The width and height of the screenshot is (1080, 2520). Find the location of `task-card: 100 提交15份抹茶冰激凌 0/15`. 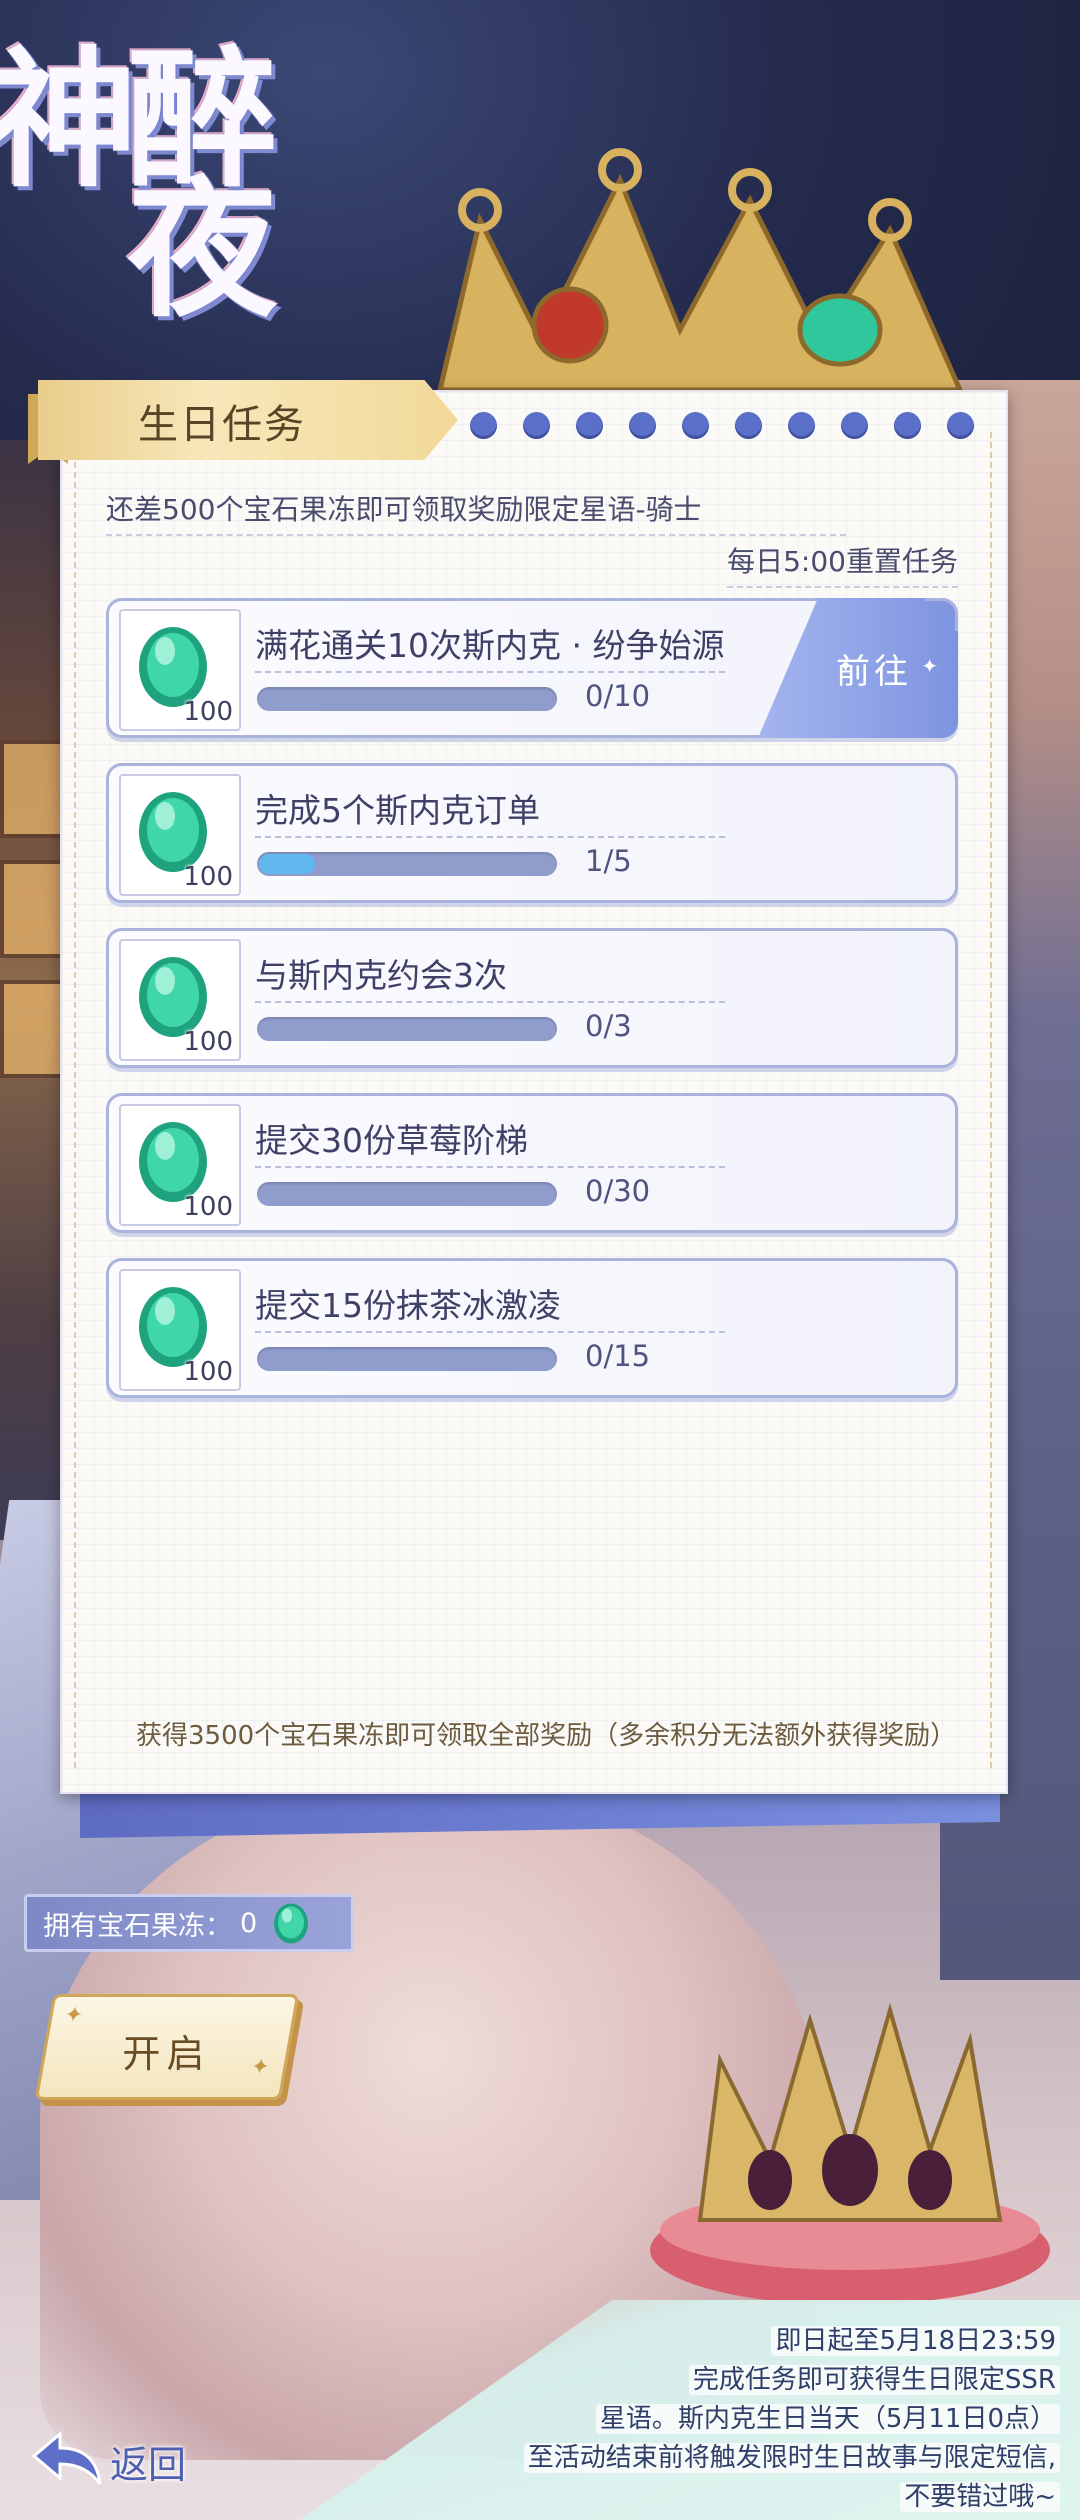

task-card: 100 提交15份抹茶冰激凌 0/15 is located at coordinates (532, 1328).